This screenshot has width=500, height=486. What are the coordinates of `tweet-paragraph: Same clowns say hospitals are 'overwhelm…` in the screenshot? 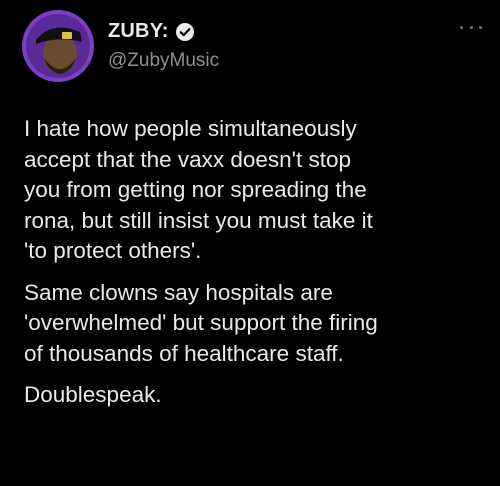 It's located at (201, 322).